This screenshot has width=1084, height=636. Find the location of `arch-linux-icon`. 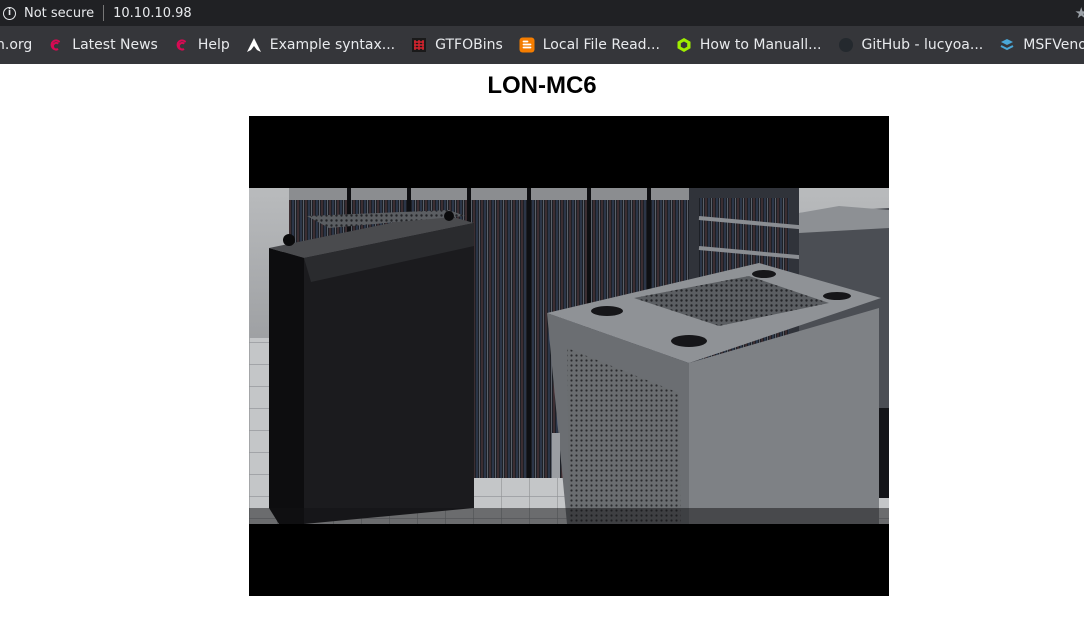

arch-linux-icon is located at coordinates (253, 45).